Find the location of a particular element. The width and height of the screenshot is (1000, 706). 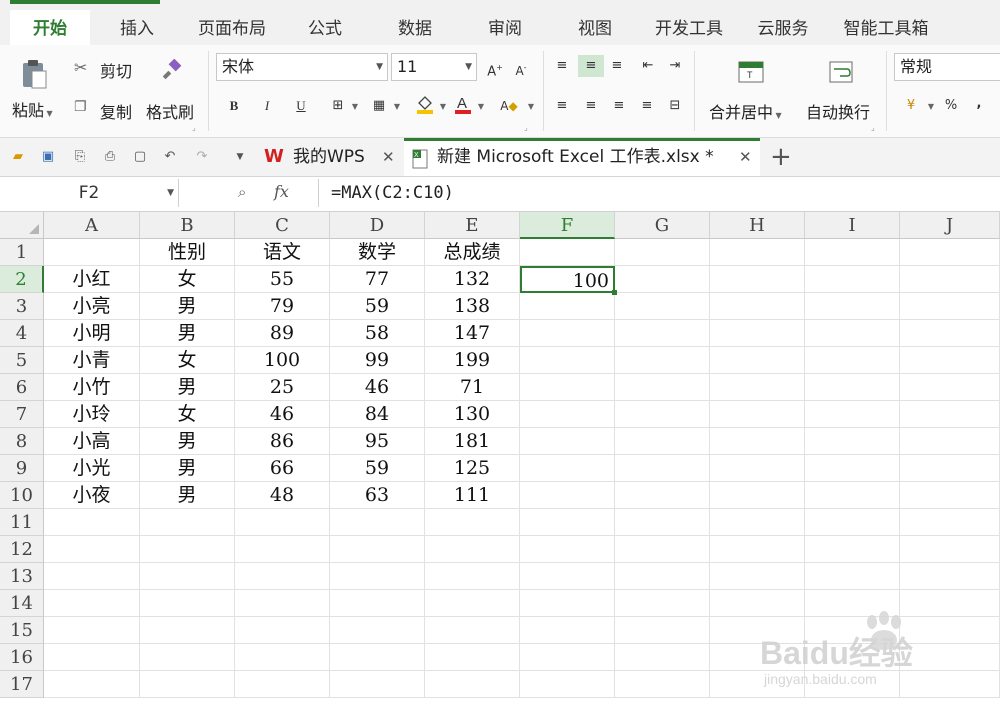

cell-j1 is located at coordinates (950, 252).